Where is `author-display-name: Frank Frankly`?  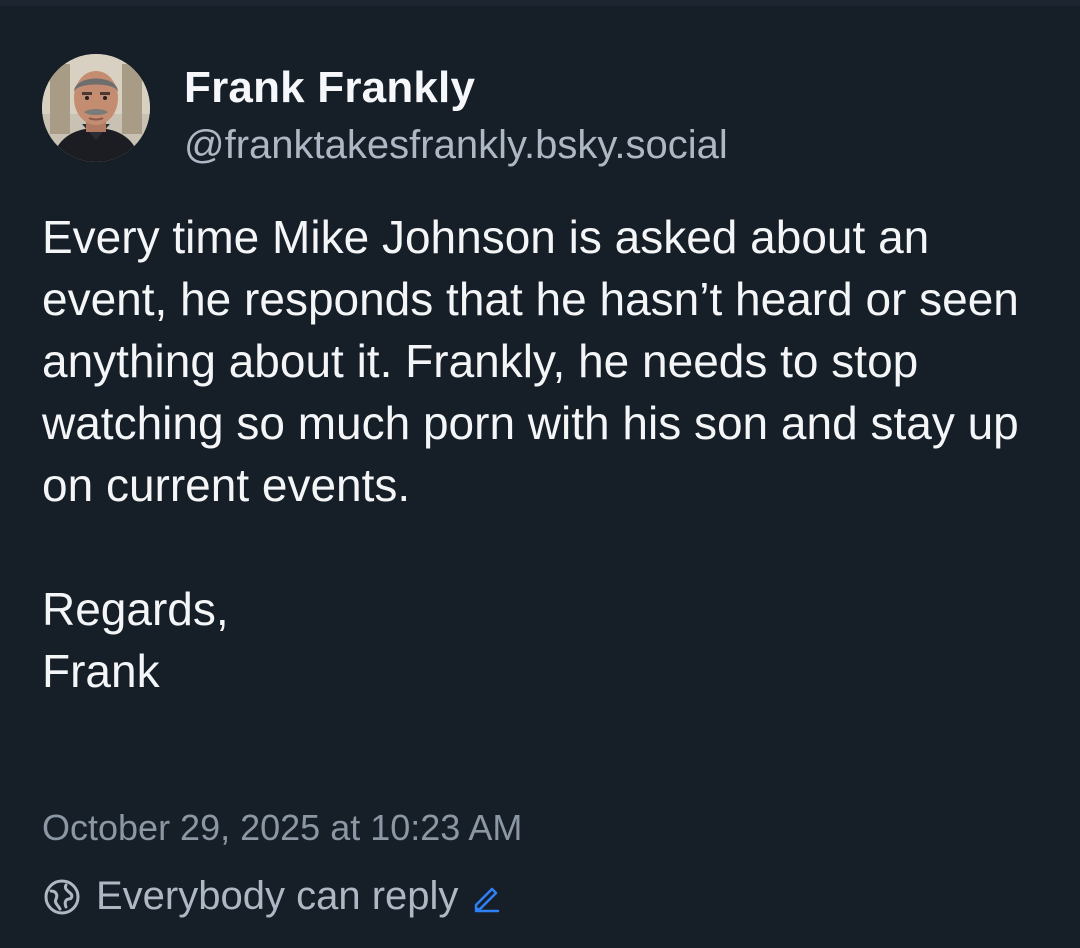
author-display-name: Frank Frankly is located at coordinates (456, 88).